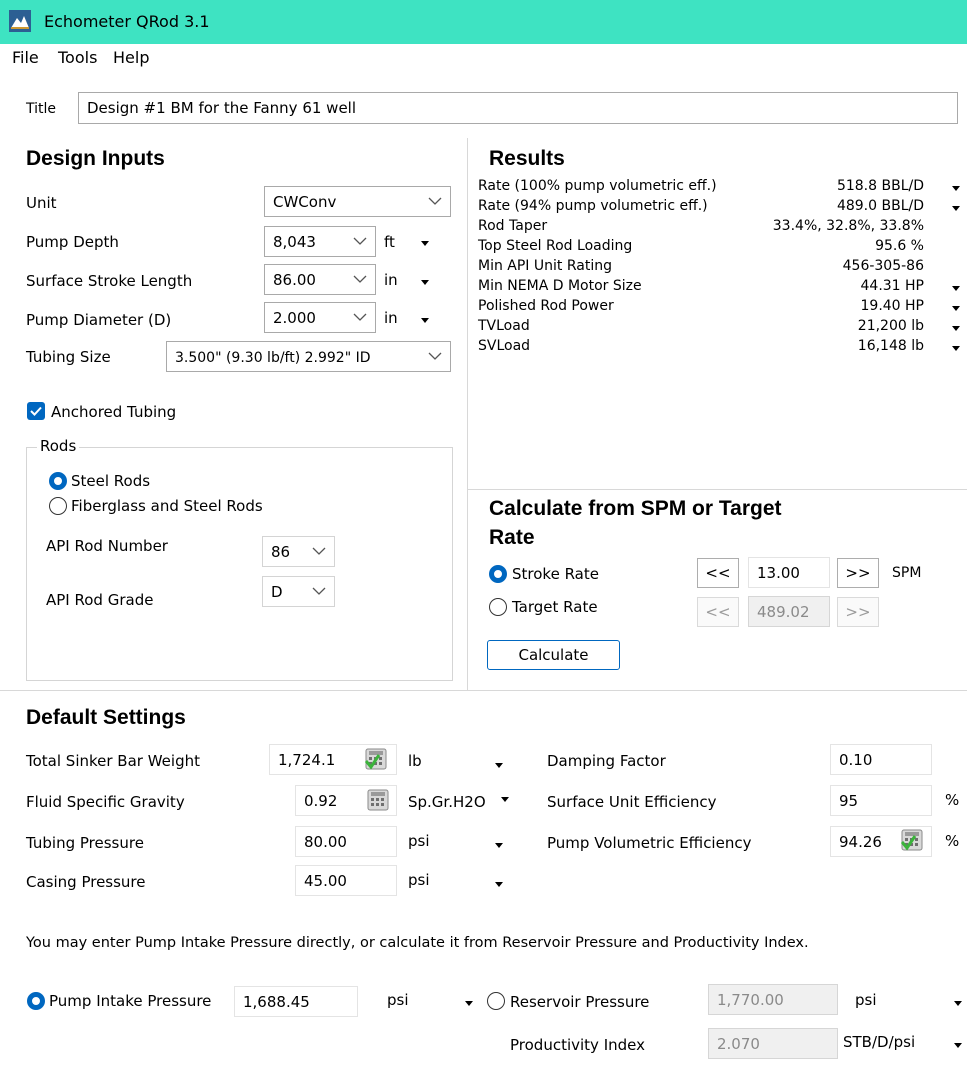  I want to click on fiberglass-rods-radio, so click(58, 506).